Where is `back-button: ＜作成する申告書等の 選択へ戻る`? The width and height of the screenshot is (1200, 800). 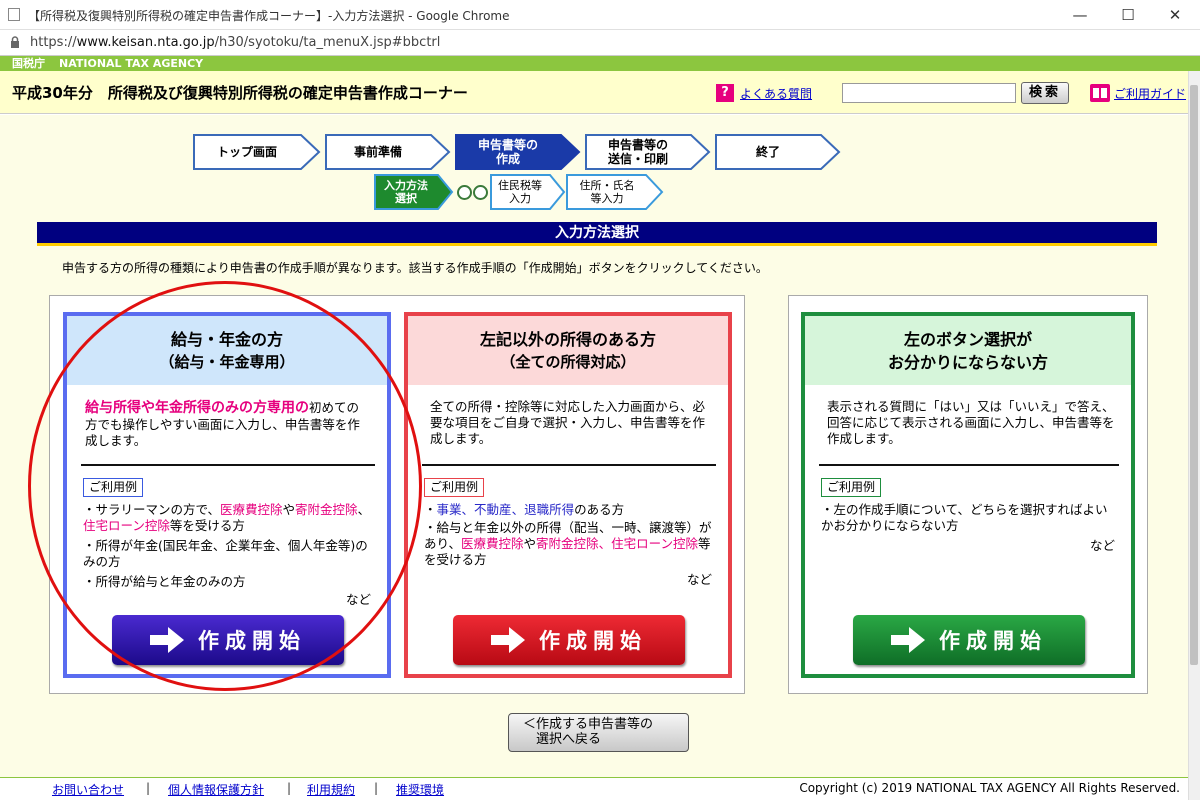
back-button: ＜作成する申告書等の 選択へ戻る is located at coordinates (598, 732).